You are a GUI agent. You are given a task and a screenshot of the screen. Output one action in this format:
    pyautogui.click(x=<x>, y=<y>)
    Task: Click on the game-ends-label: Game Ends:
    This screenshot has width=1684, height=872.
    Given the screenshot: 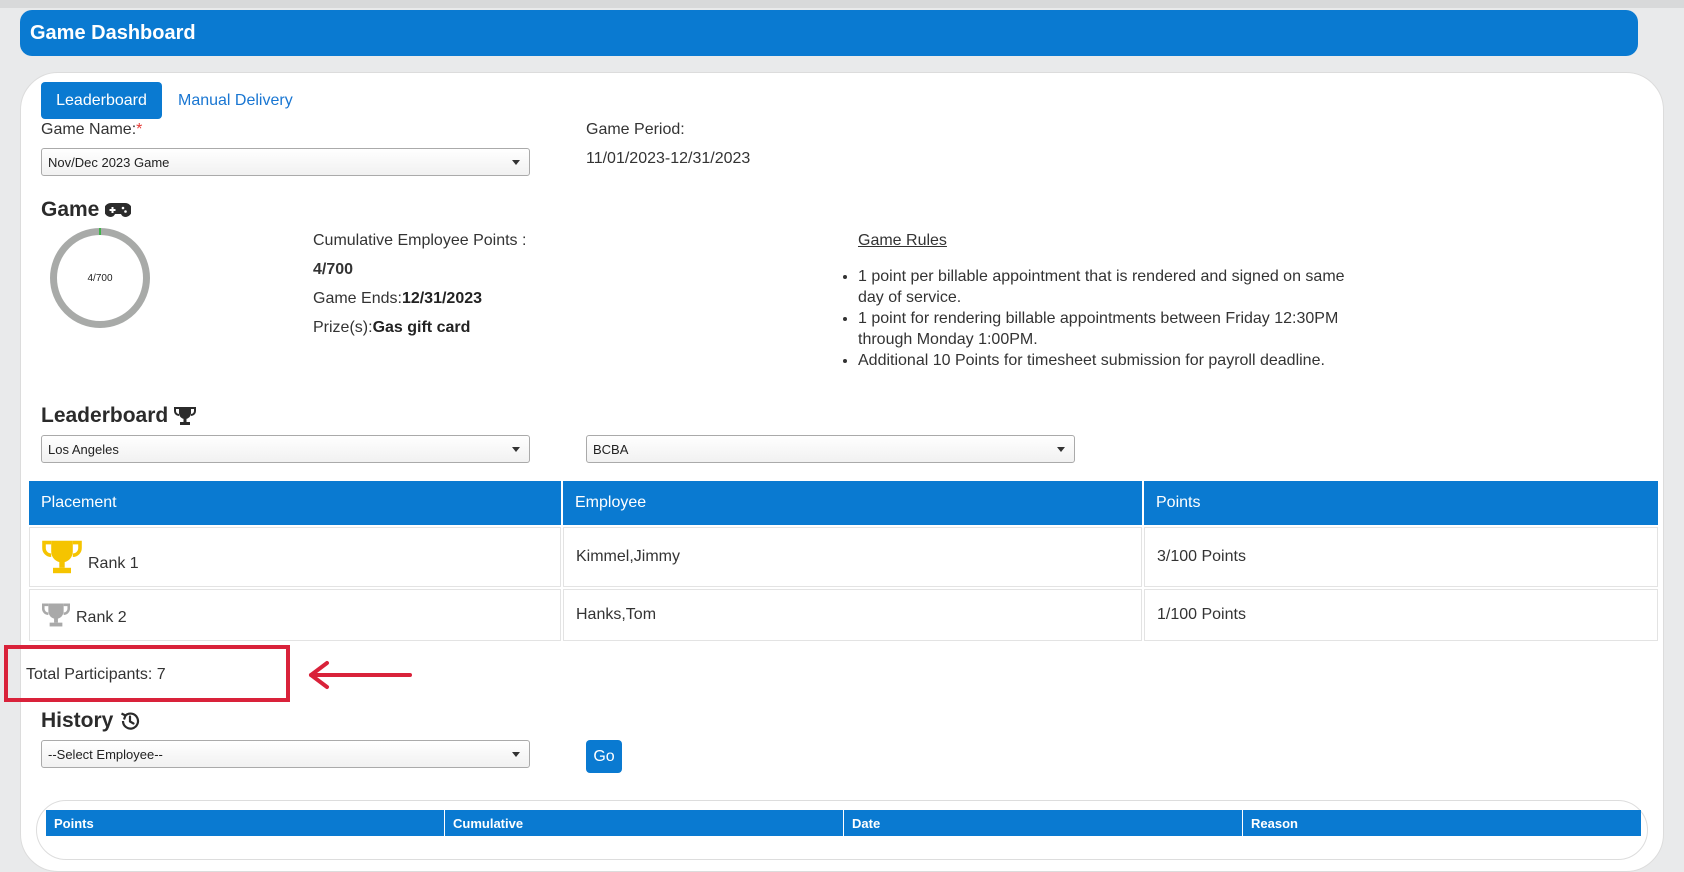 What is the action you would take?
    pyautogui.click(x=357, y=298)
    